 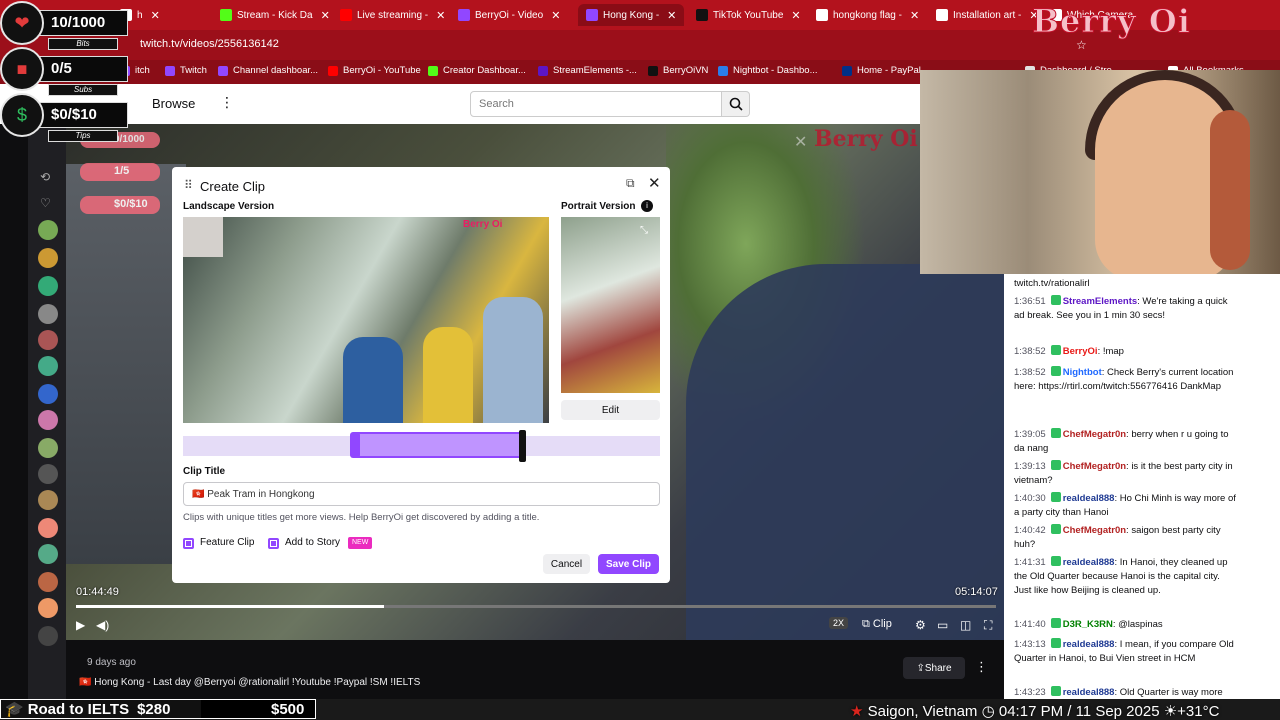 What do you see at coordinates (261, 494) in the screenshot?
I see `clip-title-value: Peak Tram in Hongkong` at bounding box center [261, 494].